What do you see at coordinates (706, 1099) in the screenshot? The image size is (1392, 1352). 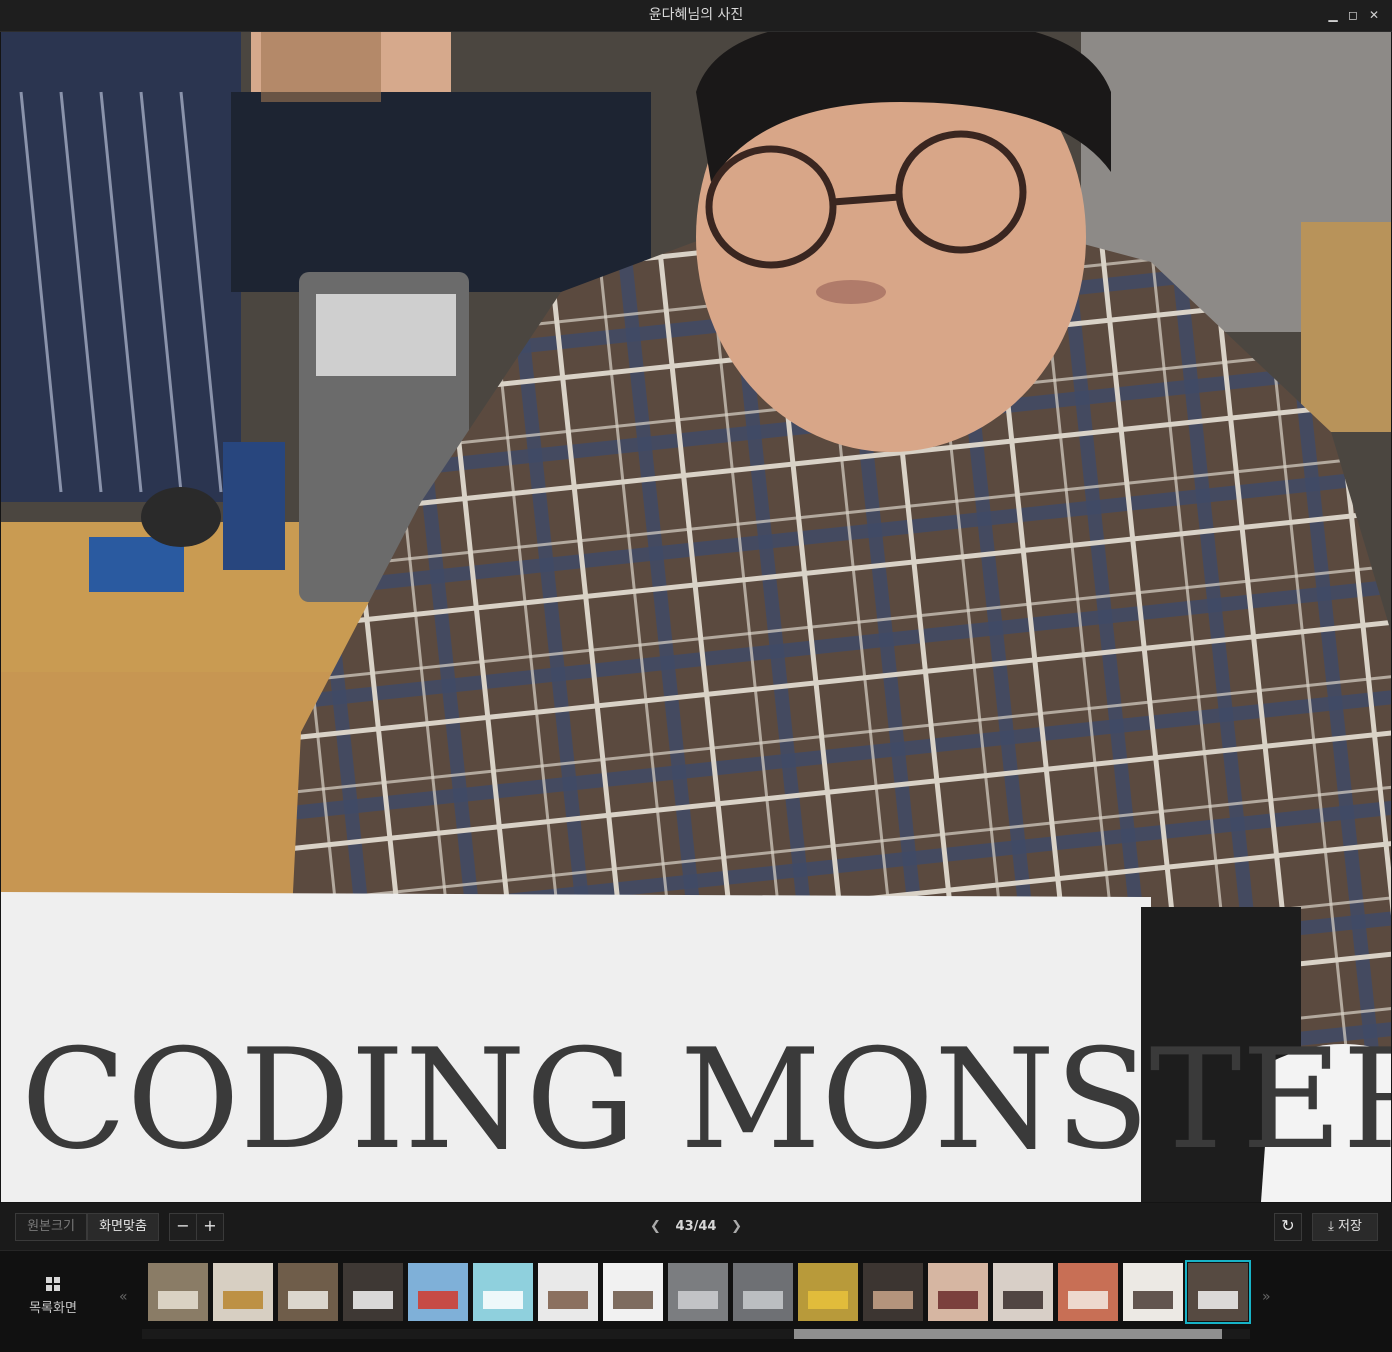 I see `sign-text: CODING MONSTER` at bounding box center [706, 1099].